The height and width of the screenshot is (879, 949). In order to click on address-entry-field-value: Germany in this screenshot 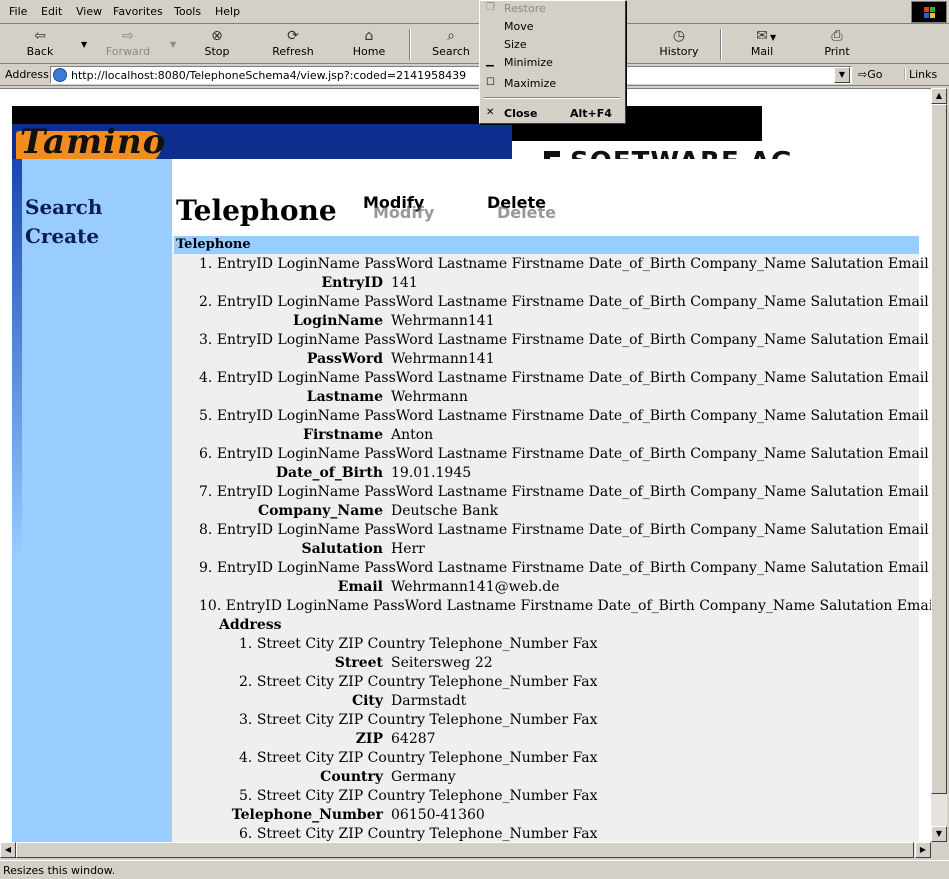, I will do `click(423, 777)`.